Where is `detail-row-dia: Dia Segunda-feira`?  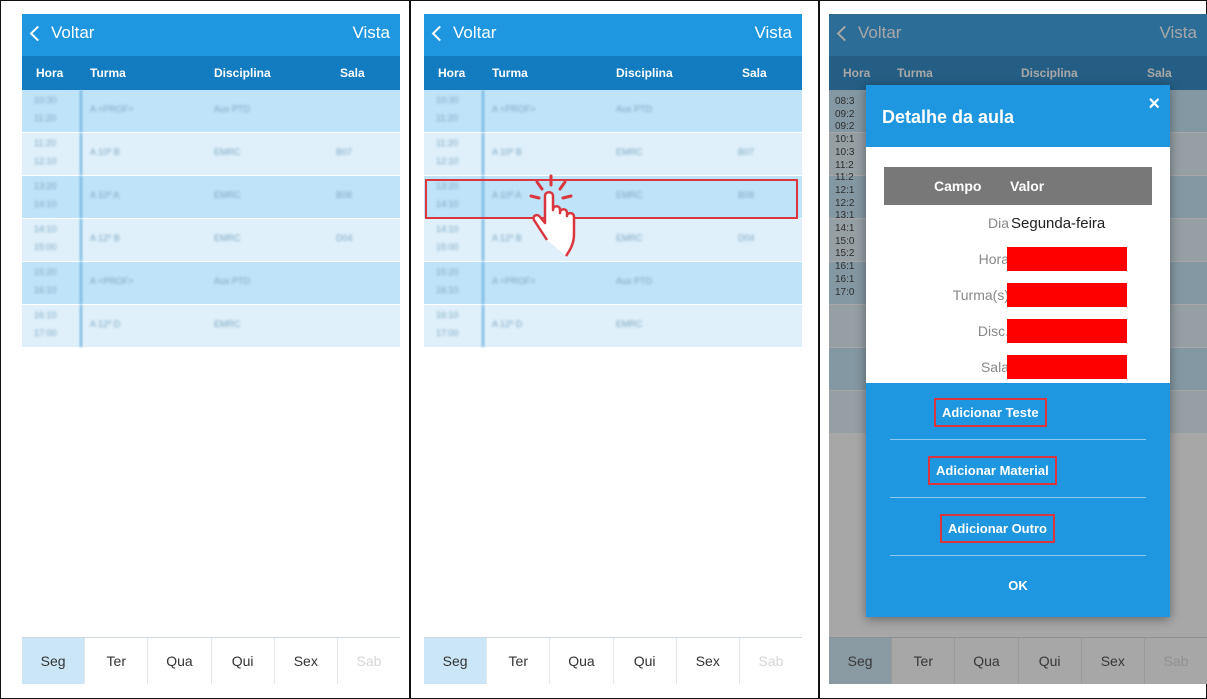
detail-row-dia: Dia Segunda-feira is located at coordinates (1018, 223).